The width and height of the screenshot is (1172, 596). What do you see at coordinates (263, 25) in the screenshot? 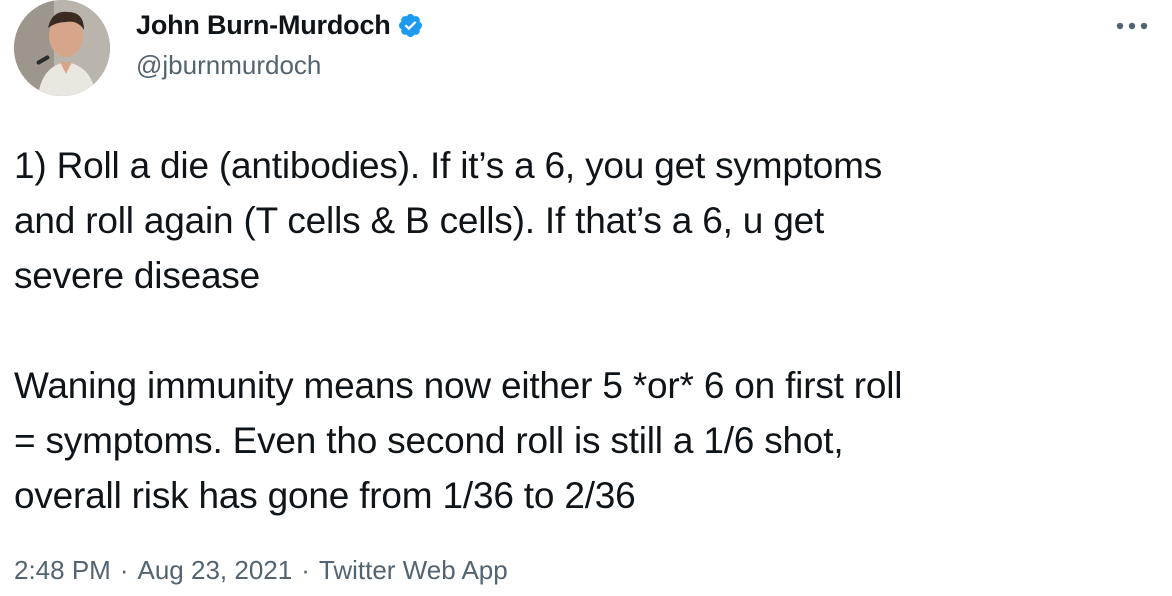
I see `author-display-name: John Burn-Murdoch` at bounding box center [263, 25].